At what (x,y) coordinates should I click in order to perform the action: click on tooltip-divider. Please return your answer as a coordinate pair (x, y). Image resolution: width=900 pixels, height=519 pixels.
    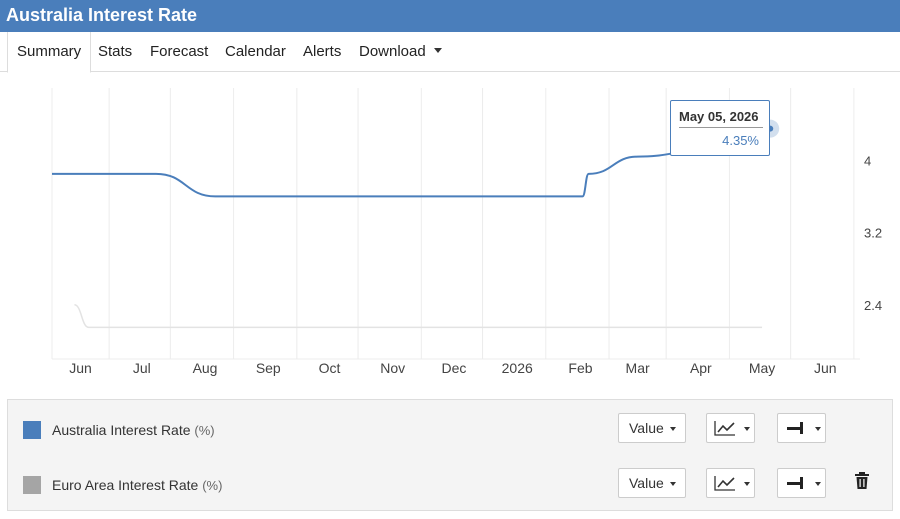
    Looking at the image, I should click on (721, 127).